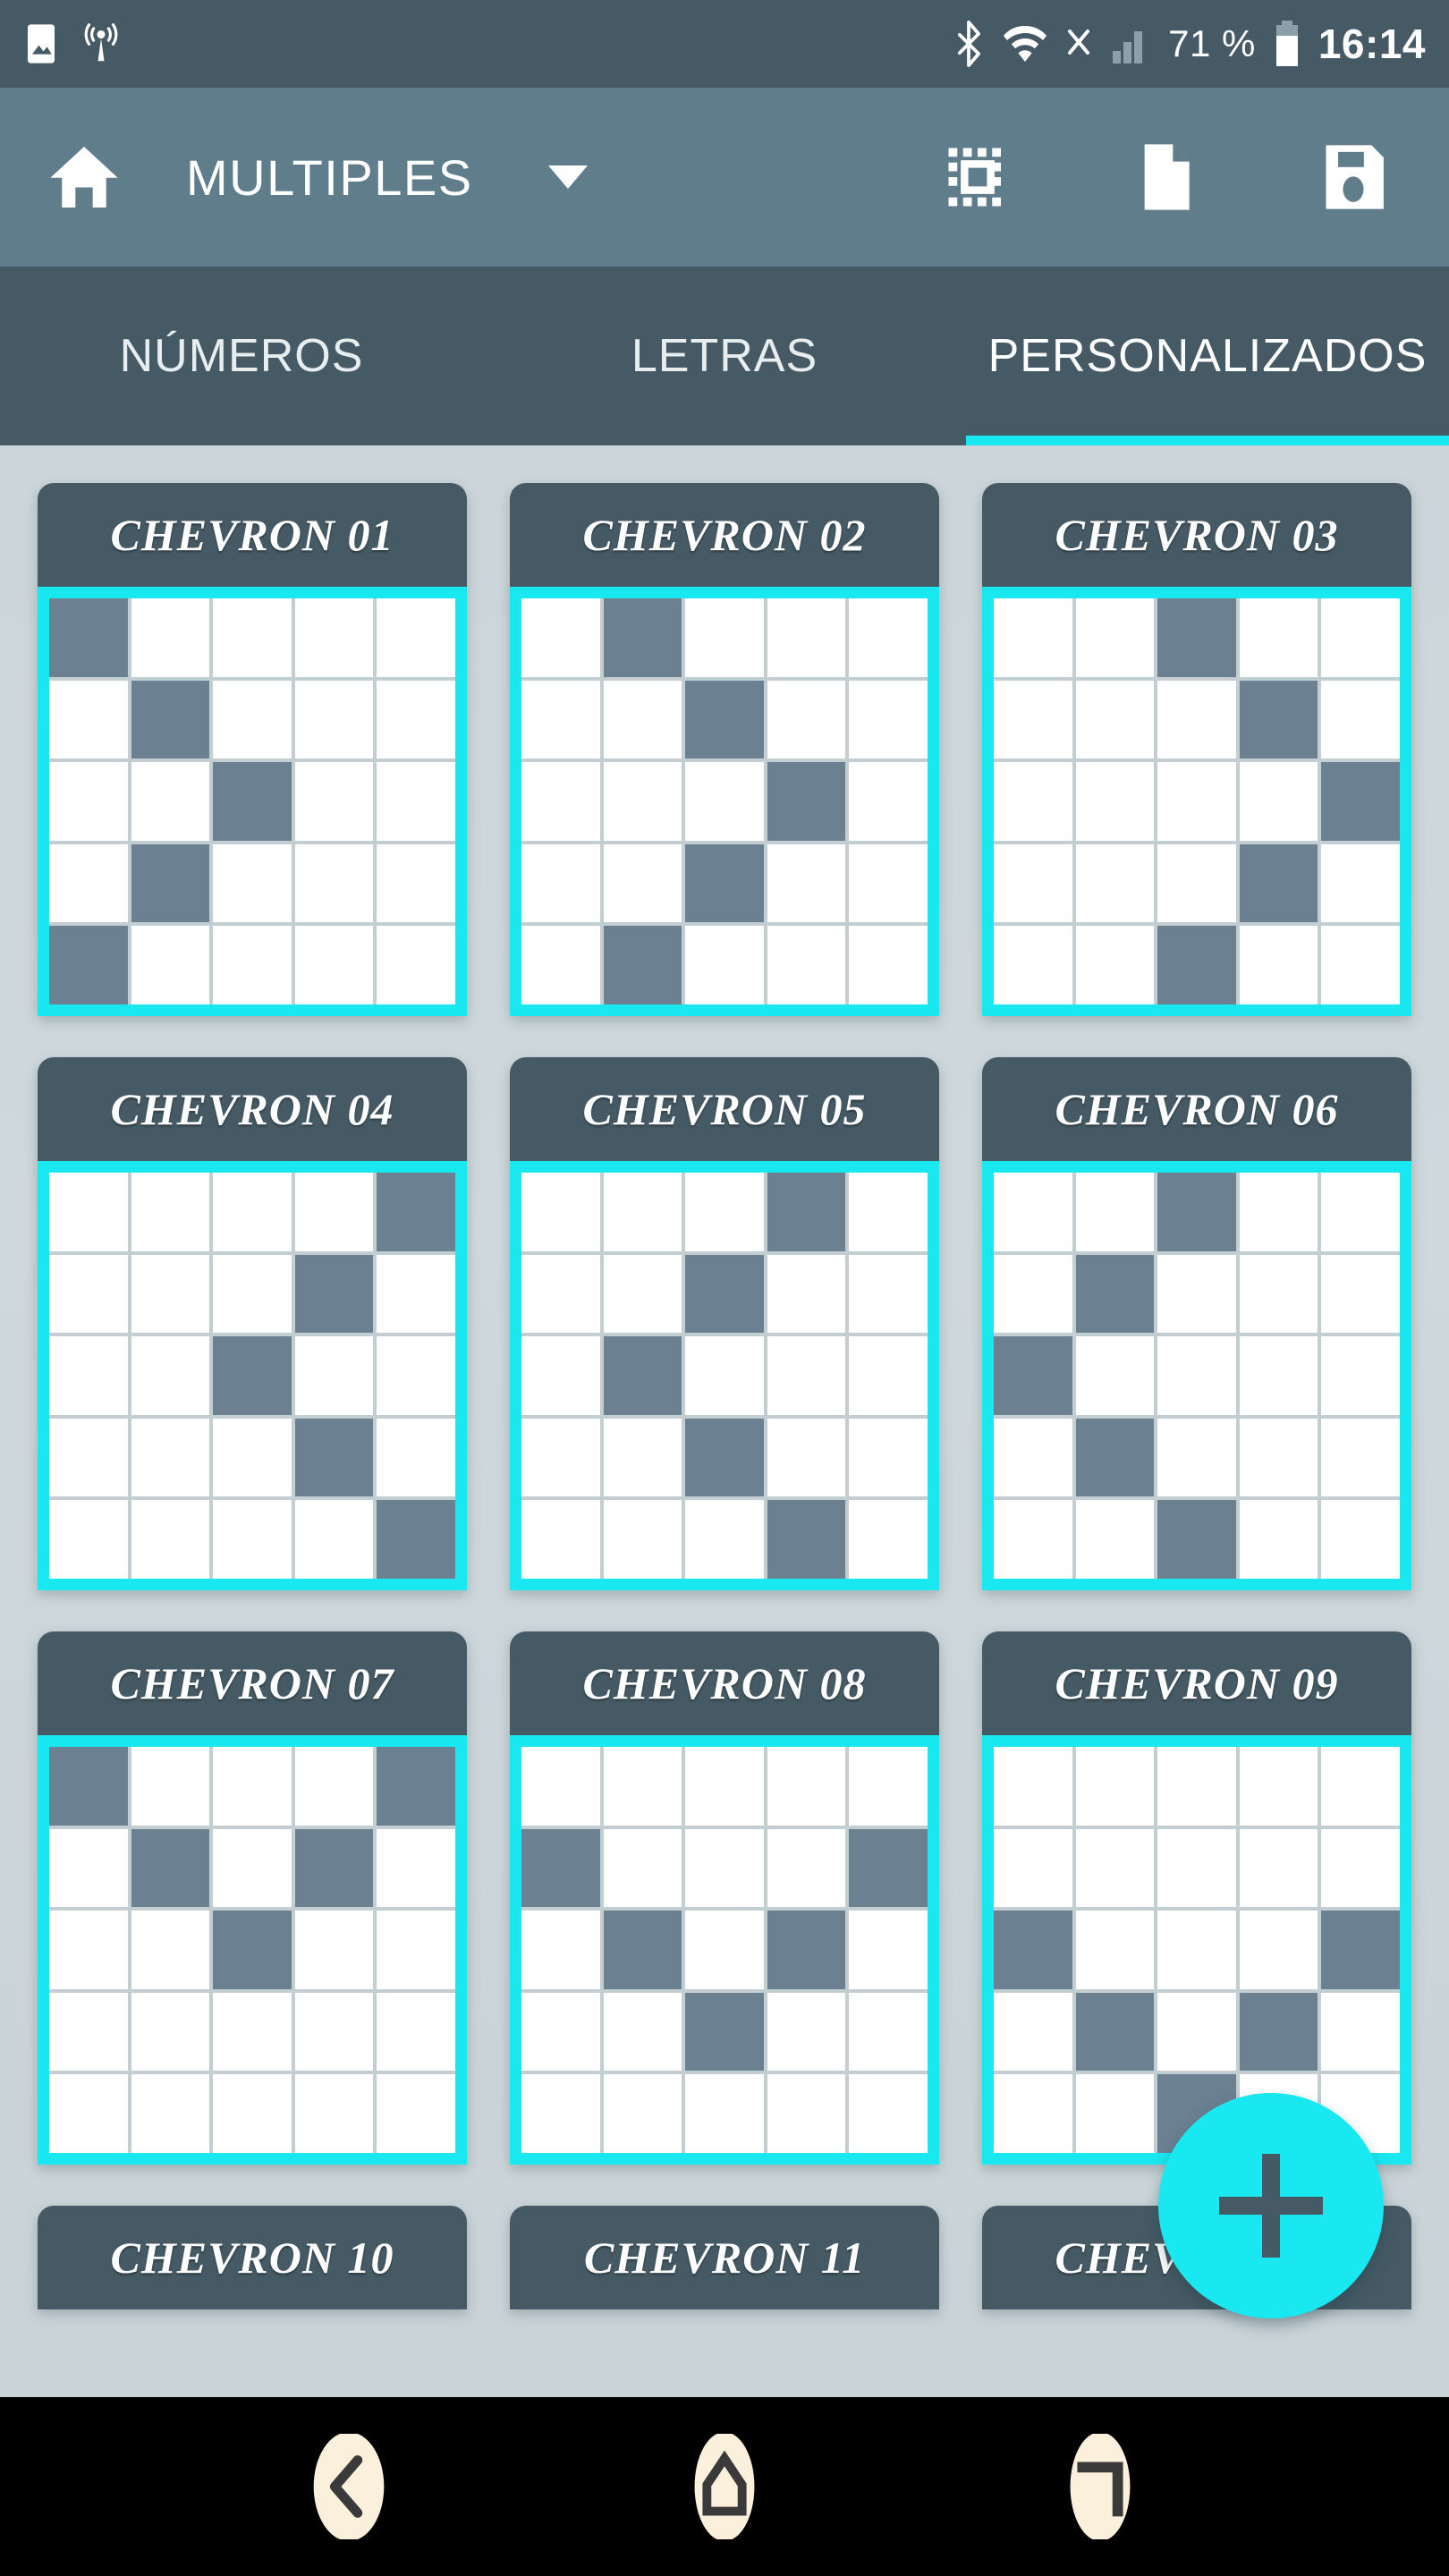 The image size is (1449, 2576). I want to click on pattern-card: CHEVRON 05, so click(724, 1323).